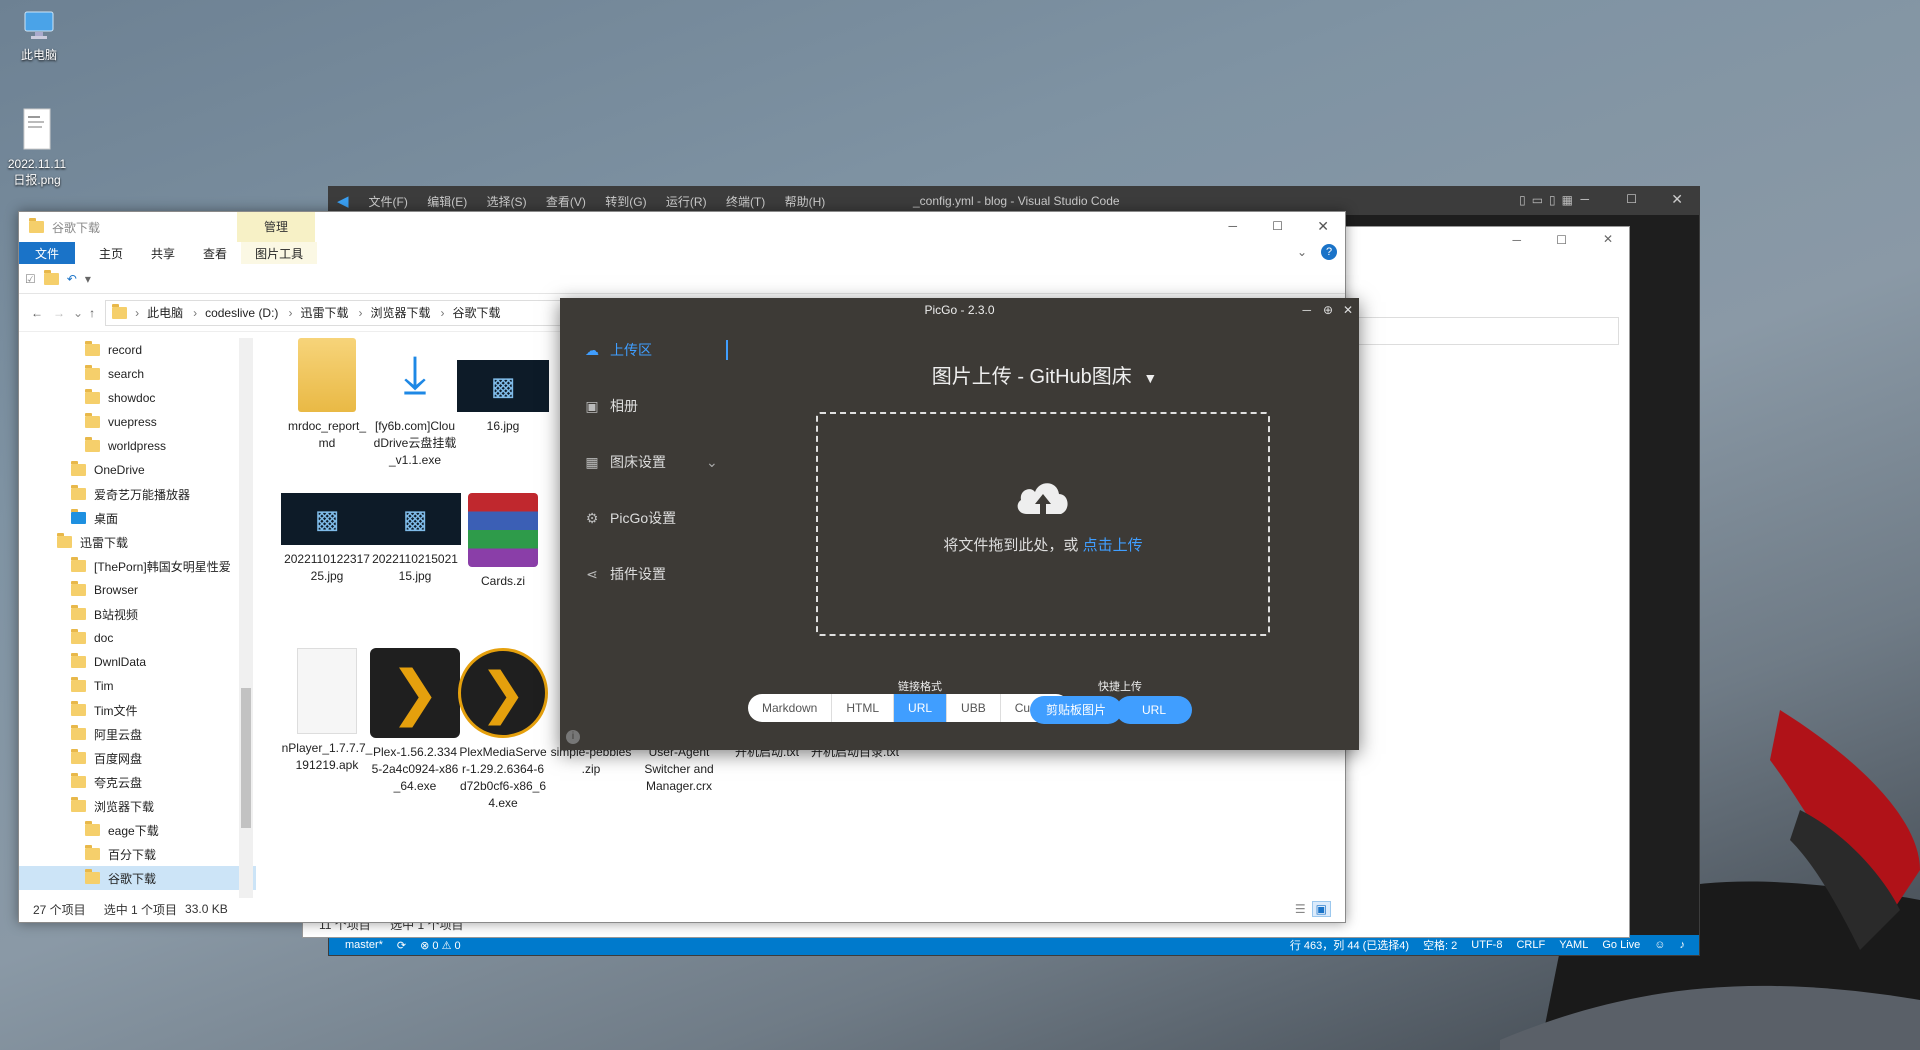 Image resolution: width=1920 pixels, height=1050 pixels. What do you see at coordinates (241, 313) in the screenshot?
I see `breadcrumb-item: codeslive (D:)` at bounding box center [241, 313].